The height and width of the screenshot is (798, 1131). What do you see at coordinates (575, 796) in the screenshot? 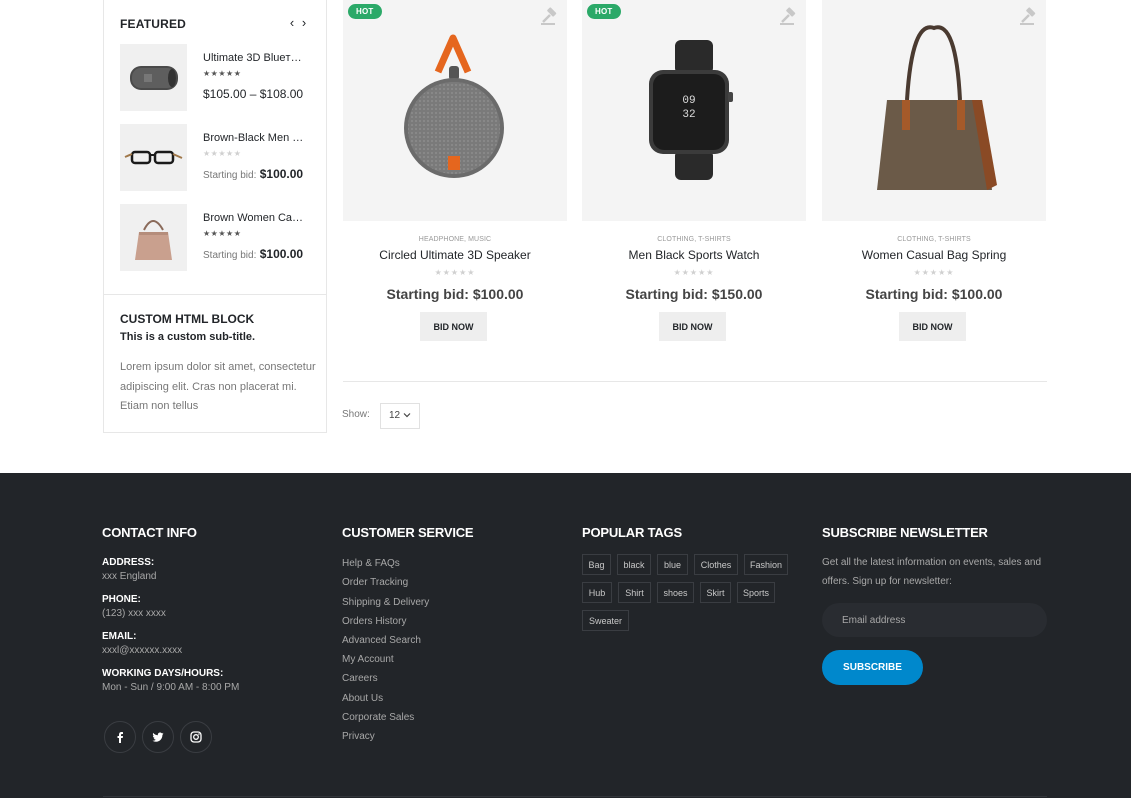
I see `footer-divider` at bounding box center [575, 796].